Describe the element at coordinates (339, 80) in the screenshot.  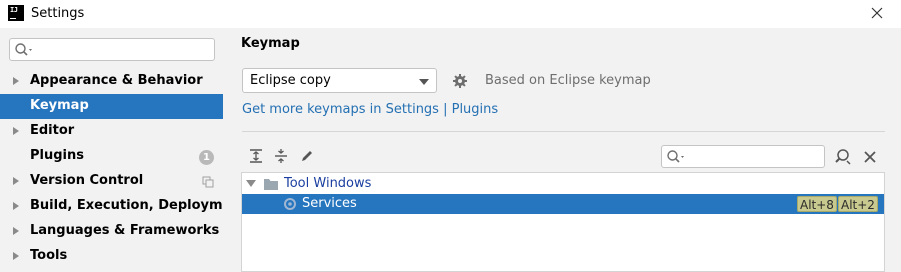
I see `keymap-select: Eclipse copy` at that location.